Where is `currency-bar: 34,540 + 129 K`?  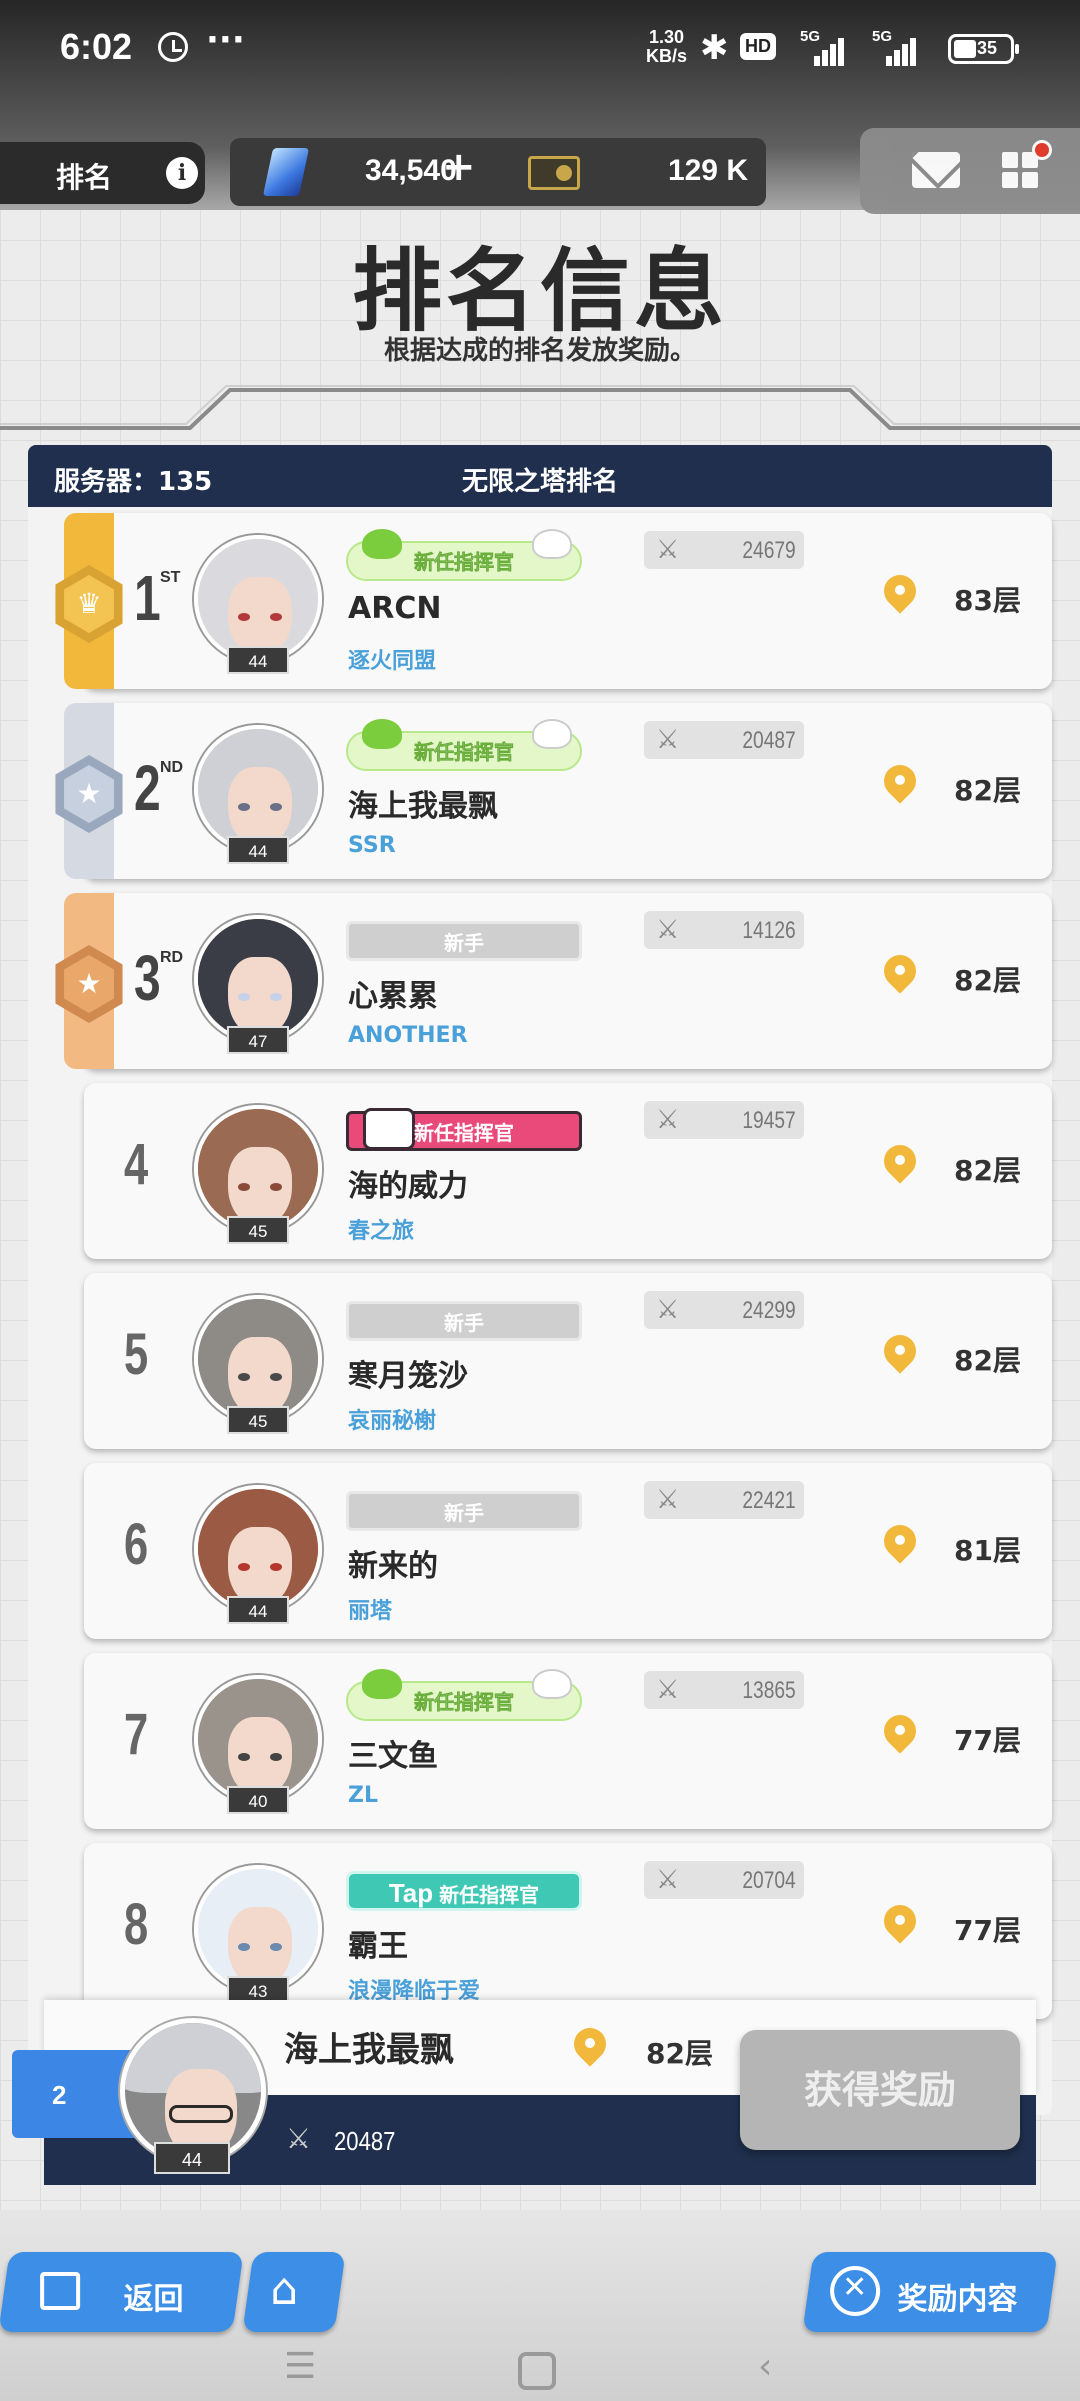
currency-bar: 34,540 + 129 K is located at coordinates (498, 172).